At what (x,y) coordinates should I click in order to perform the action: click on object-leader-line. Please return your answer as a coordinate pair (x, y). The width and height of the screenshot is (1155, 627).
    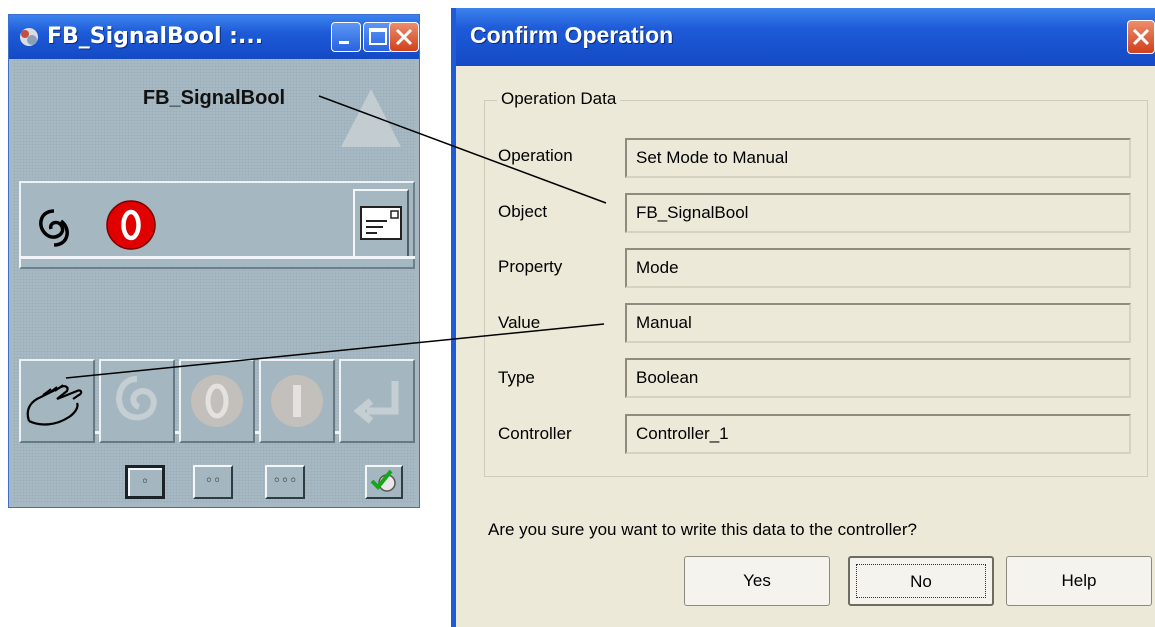
    Looking at the image, I should click on (462, 149).